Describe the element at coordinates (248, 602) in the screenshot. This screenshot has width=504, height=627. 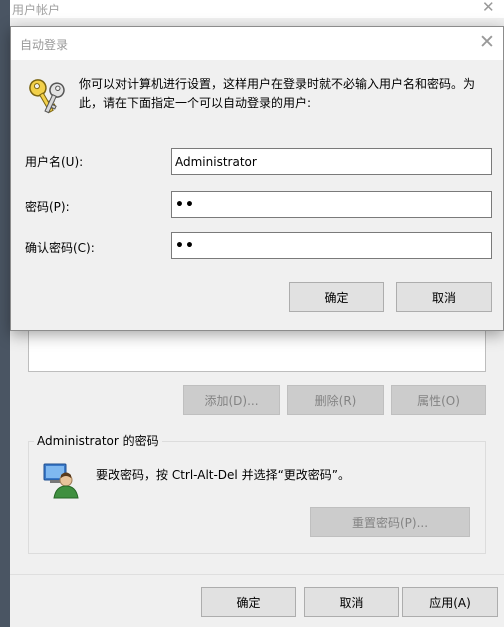
I see `ok-button-background: 确定` at that location.